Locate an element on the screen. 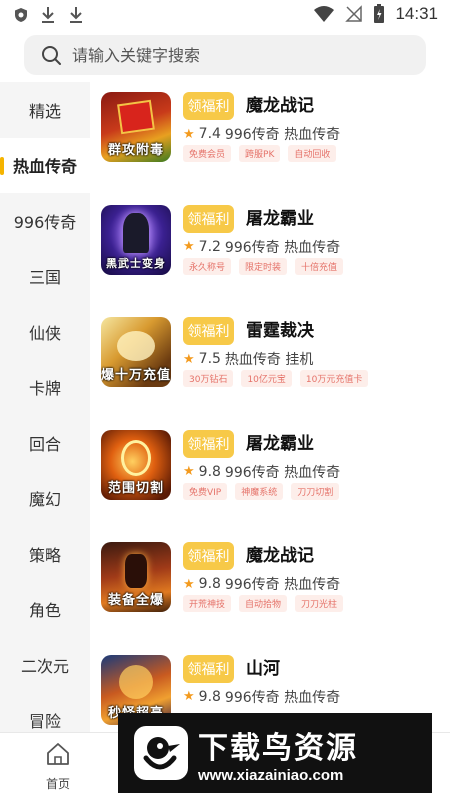  feature-tag: 自动拾物 is located at coordinates (263, 603).